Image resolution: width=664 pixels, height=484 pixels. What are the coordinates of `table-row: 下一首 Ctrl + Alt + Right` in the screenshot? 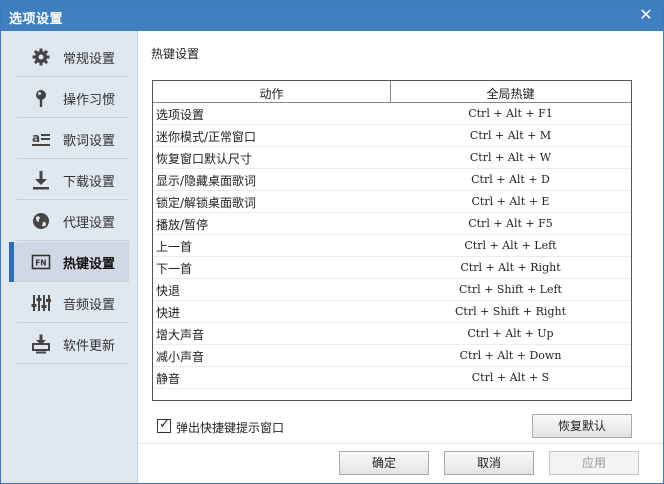 It's located at (392, 268).